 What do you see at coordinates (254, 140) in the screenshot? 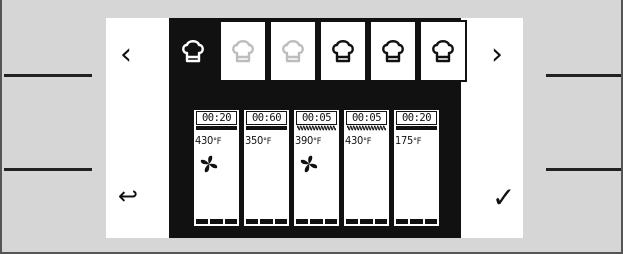
I see `temperature-value: 350` at bounding box center [254, 140].